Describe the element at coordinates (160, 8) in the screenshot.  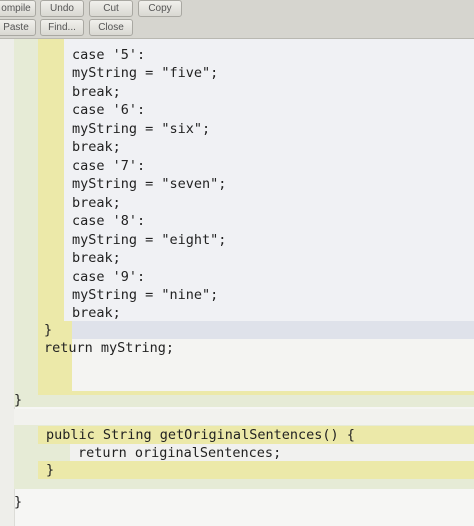
I see `copy-button: Copy` at that location.